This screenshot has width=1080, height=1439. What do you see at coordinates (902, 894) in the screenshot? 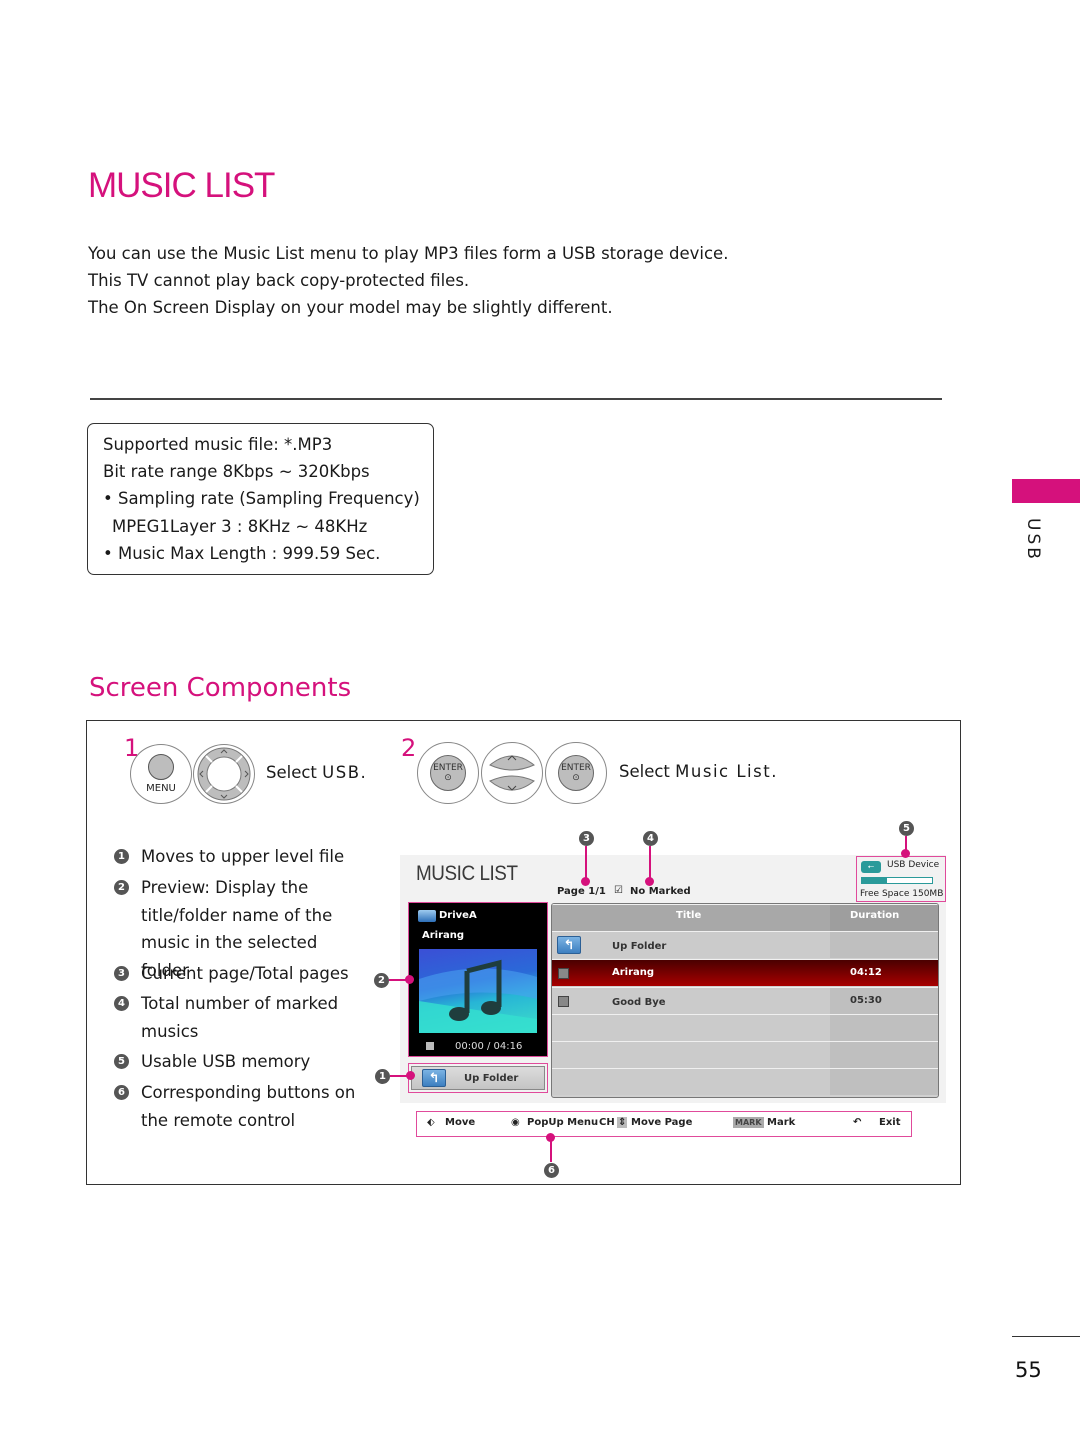
I see `free-space-text: Free Space 150MB` at bounding box center [902, 894].